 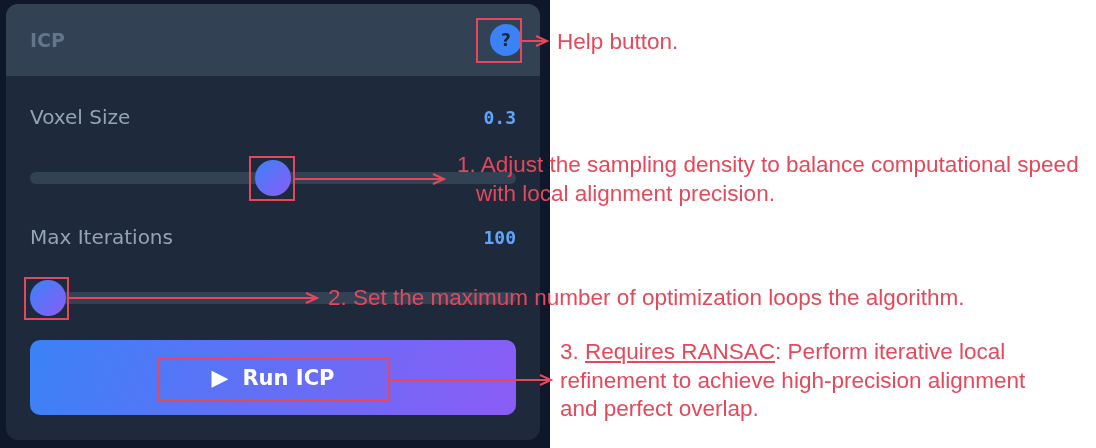 I want to click on slider-label: Voxel Size, so click(x=80, y=117).